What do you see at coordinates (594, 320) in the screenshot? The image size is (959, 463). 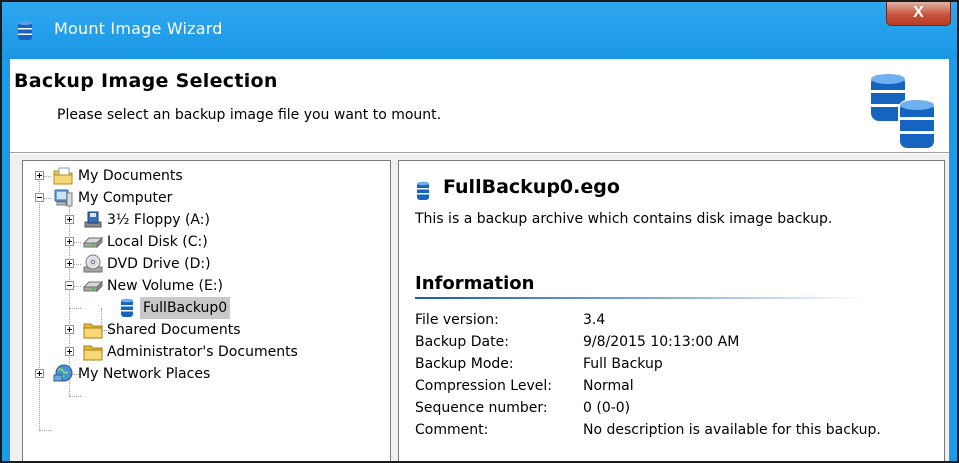 I see `info-value: 3.4` at bounding box center [594, 320].